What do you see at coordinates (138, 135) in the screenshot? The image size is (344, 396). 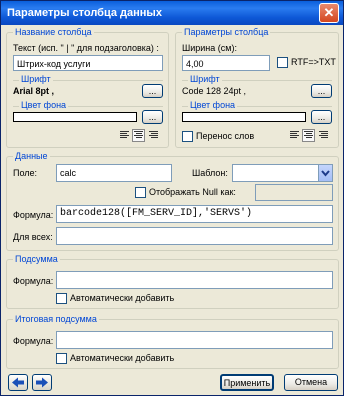 I see `align-center-icon` at bounding box center [138, 135].